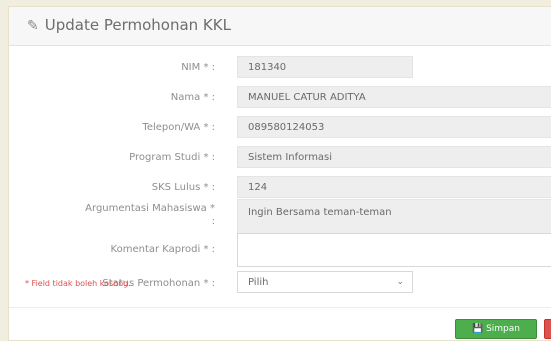 This screenshot has width=551, height=341. I want to click on status-select: Pilih ⌄, so click(325, 282).